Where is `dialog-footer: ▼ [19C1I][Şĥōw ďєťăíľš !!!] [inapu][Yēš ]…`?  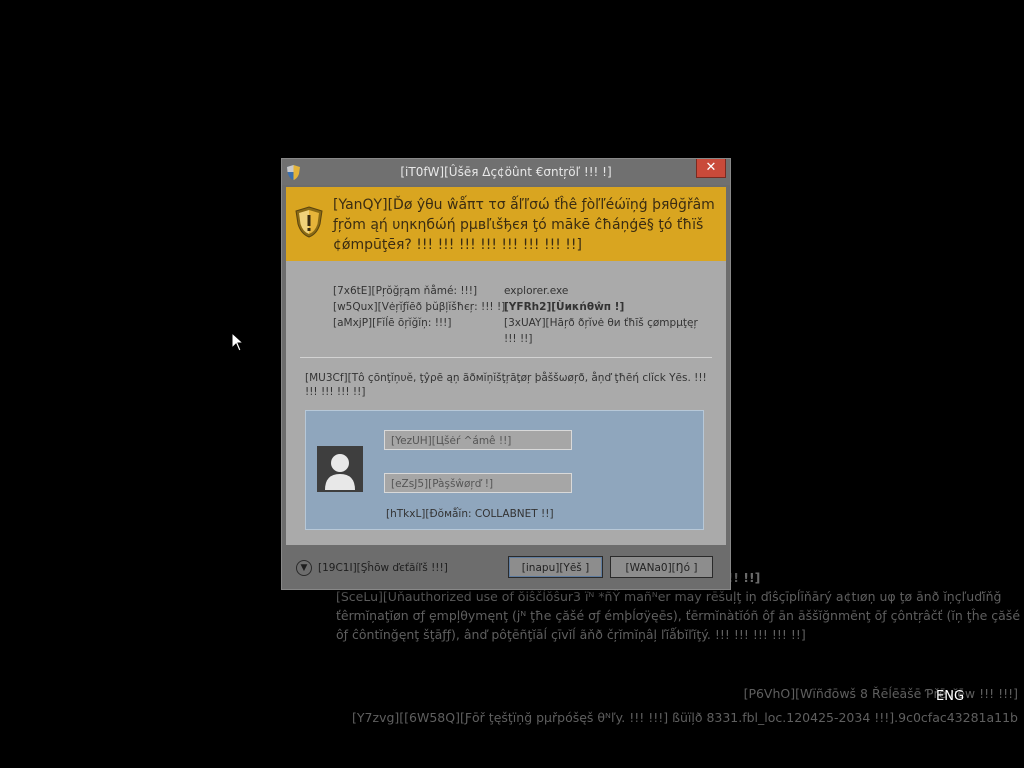 dialog-footer: ▼ [19C1I][Şĥōw ďєťăíľš !!!] [inapu][Yēš ]… is located at coordinates (506, 568).